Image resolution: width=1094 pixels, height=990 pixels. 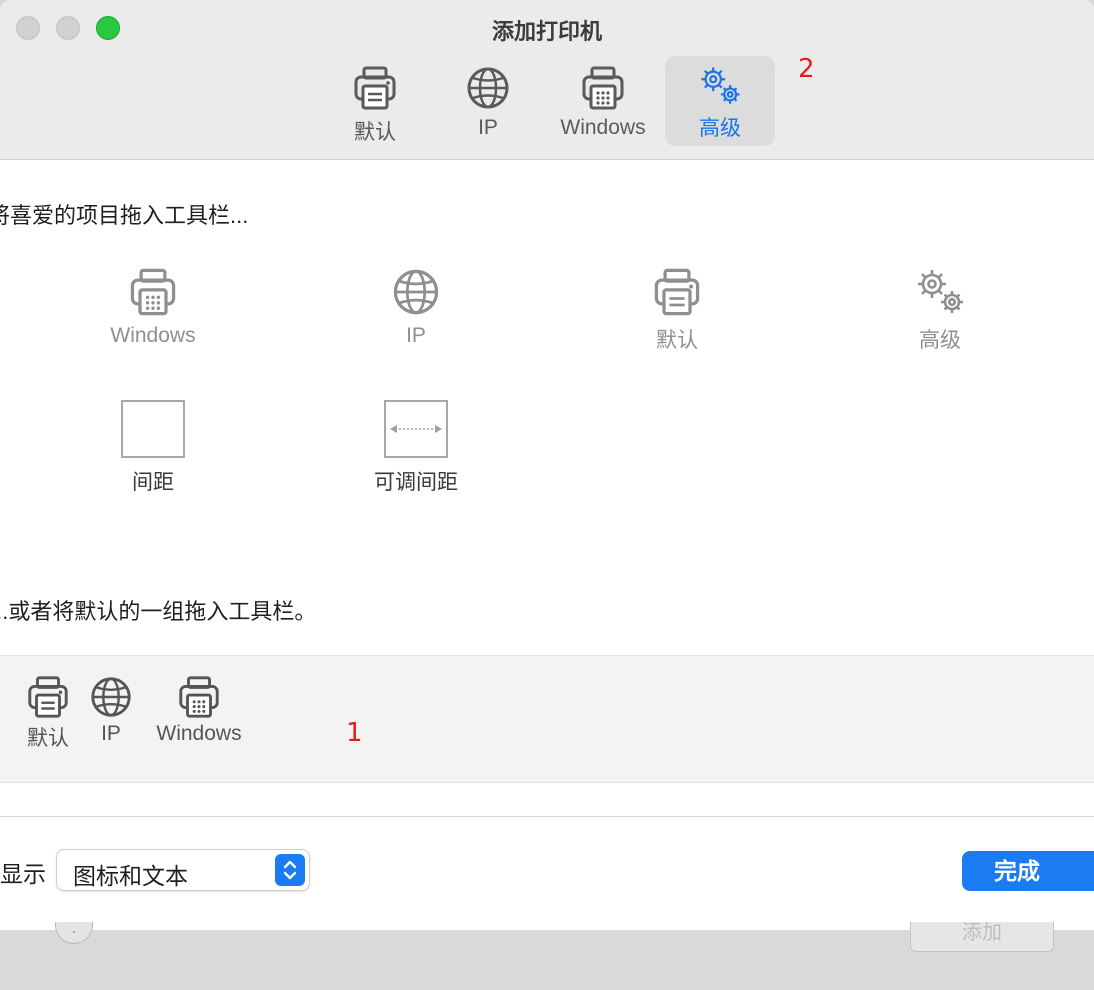 What do you see at coordinates (74, 933) in the screenshot?
I see `background-remove-button: ·` at bounding box center [74, 933].